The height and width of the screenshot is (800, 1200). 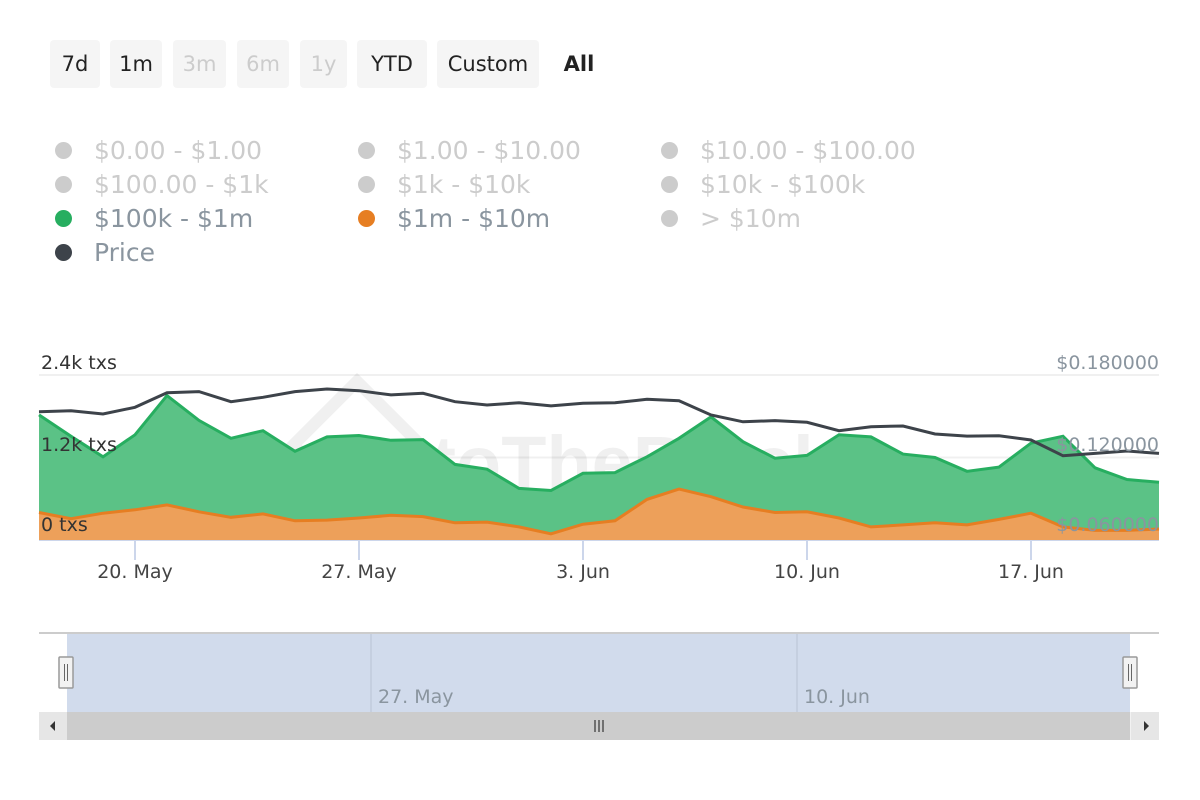 What do you see at coordinates (807, 572) in the screenshot?
I see `x-axis-tick-label: 10. Jun` at bounding box center [807, 572].